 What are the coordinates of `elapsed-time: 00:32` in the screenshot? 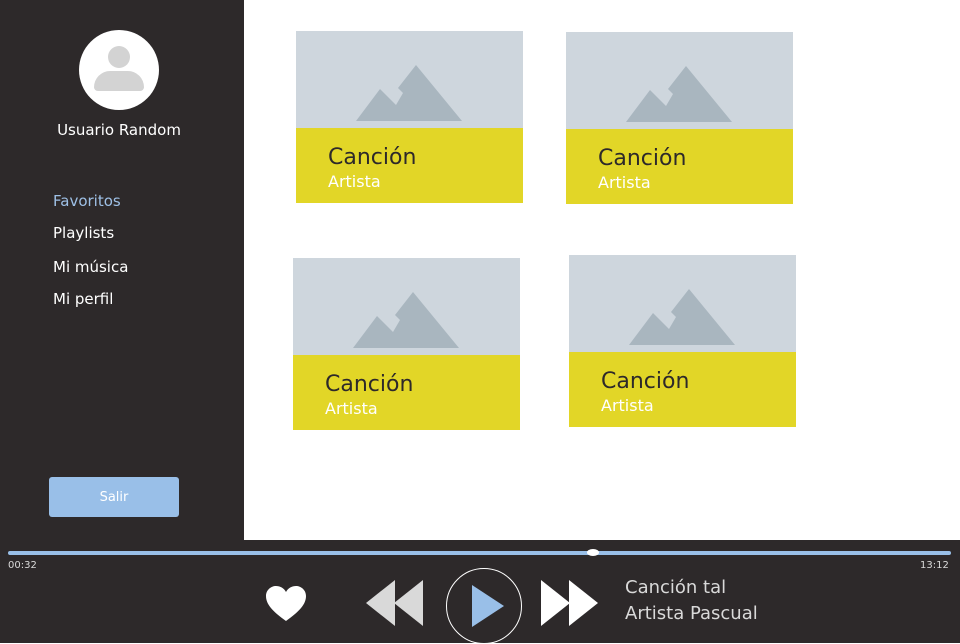 It's located at (22, 565).